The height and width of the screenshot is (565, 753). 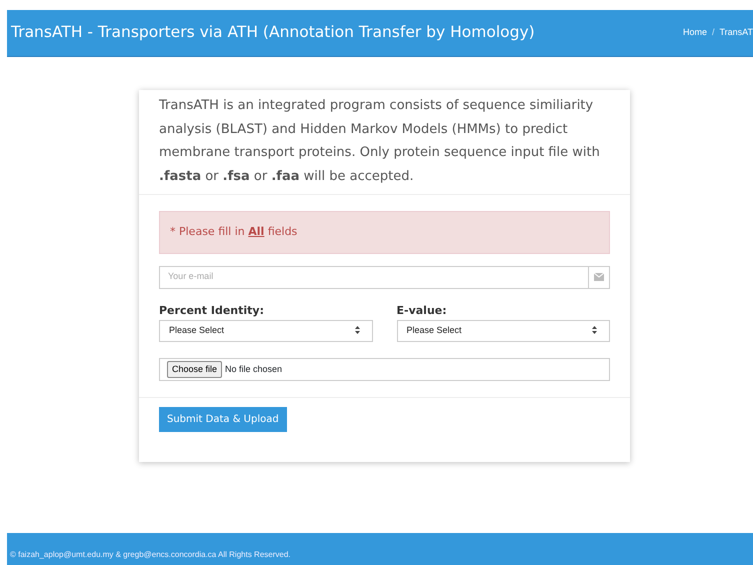 What do you see at coordinates (253, 369) in the screenshot?
I see `file-status: No file chosen` at bounding box center [253, 369].